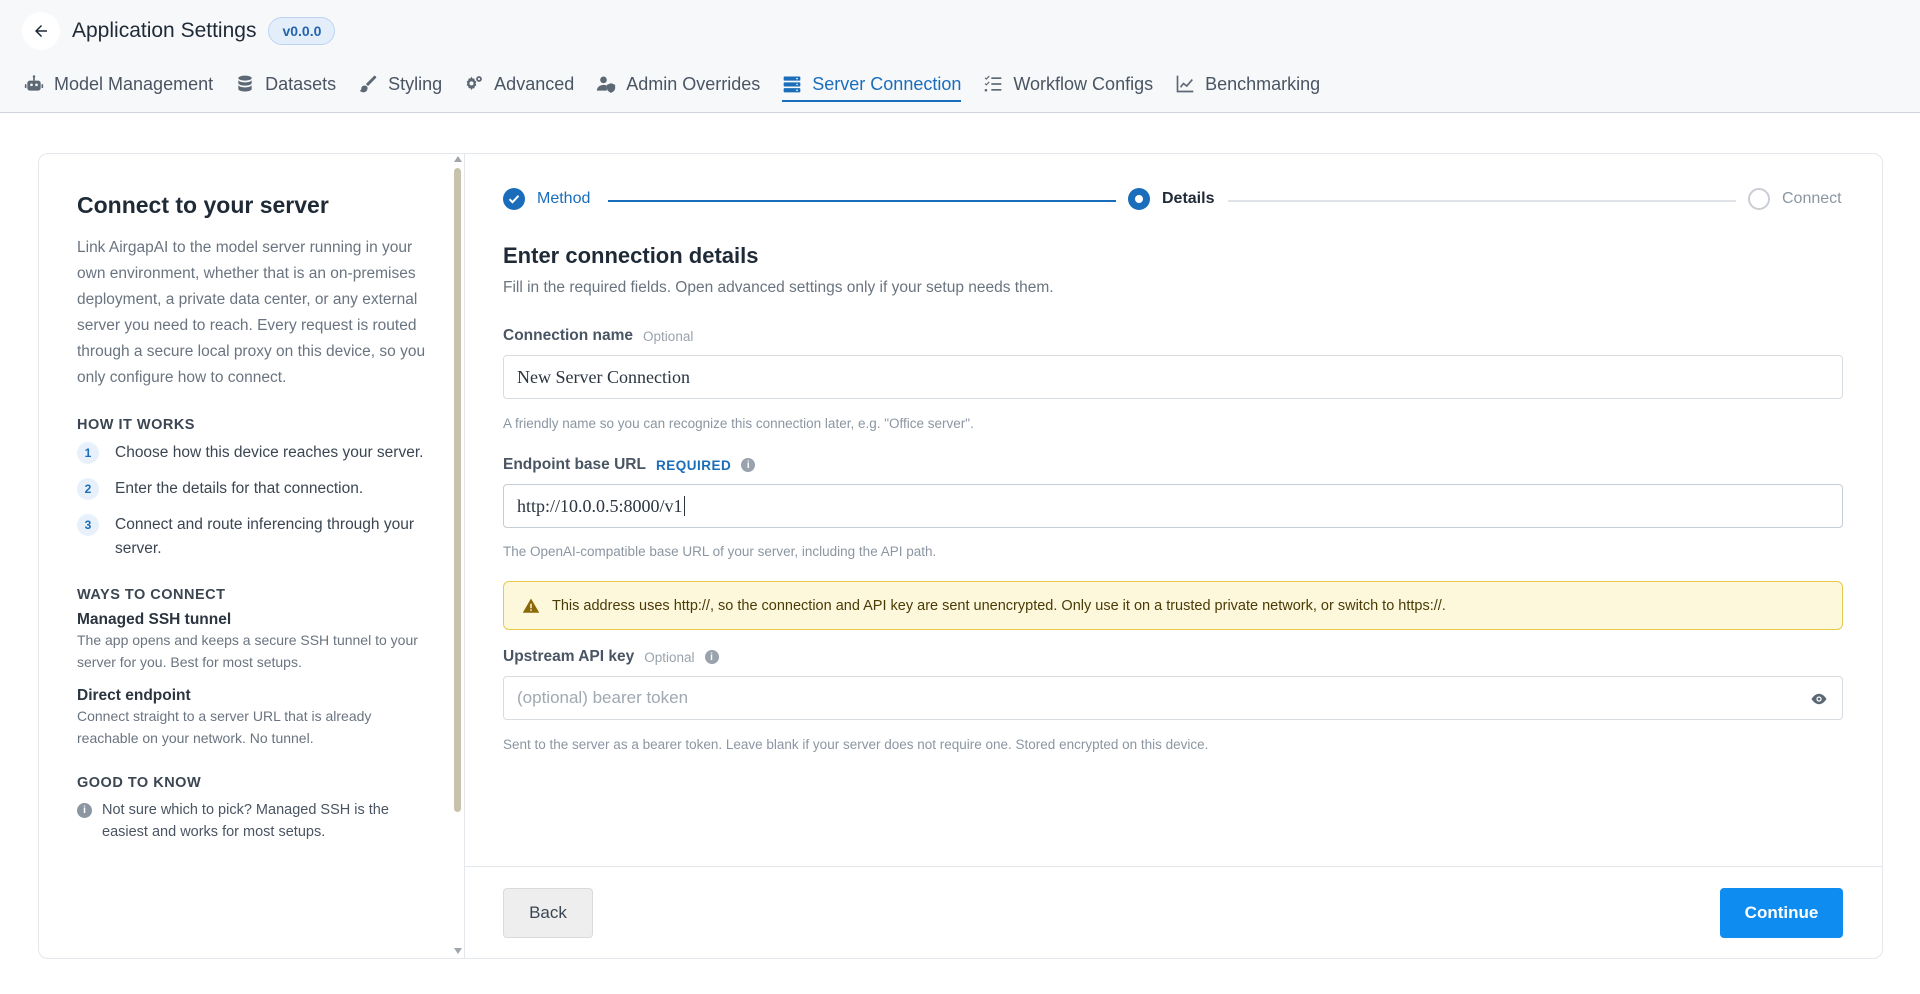 The width and height of the screenshot is (1920, 994). Describe the element at coordinates (693, 465) in the screenshot. I see `required-tag: REQUIRED` at that location.